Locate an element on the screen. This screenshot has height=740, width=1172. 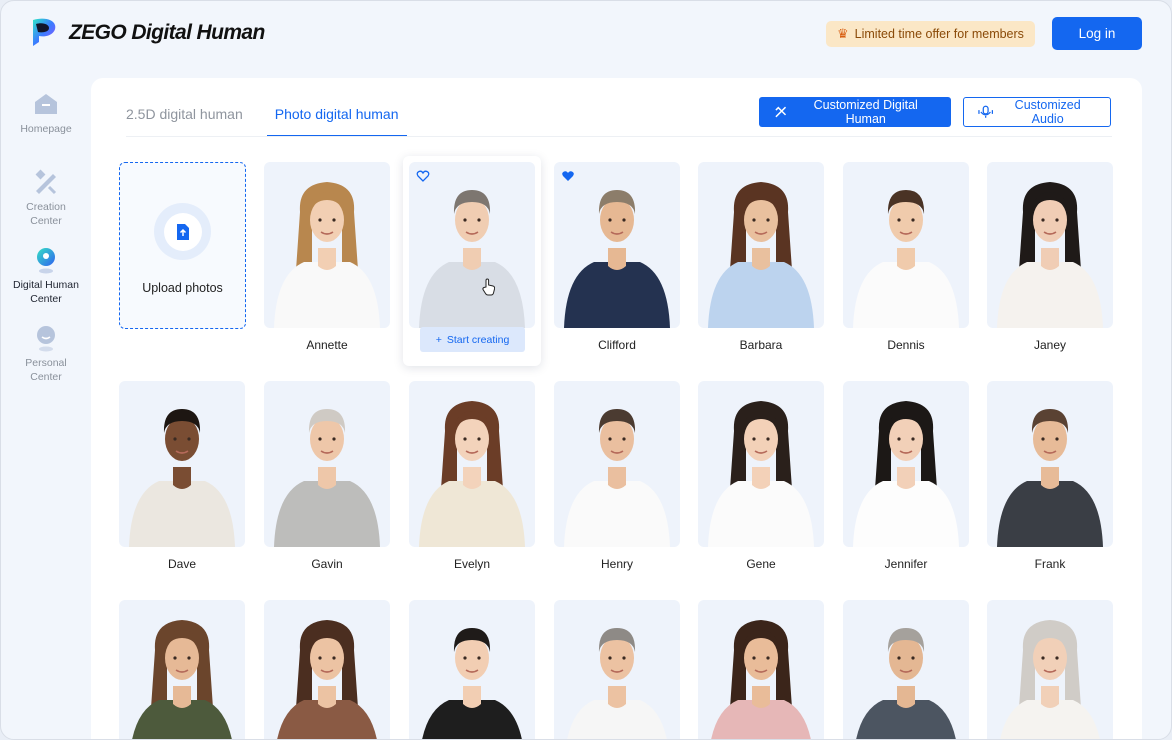
digital-human-card: Janey is located at coordinates (1050, 257).